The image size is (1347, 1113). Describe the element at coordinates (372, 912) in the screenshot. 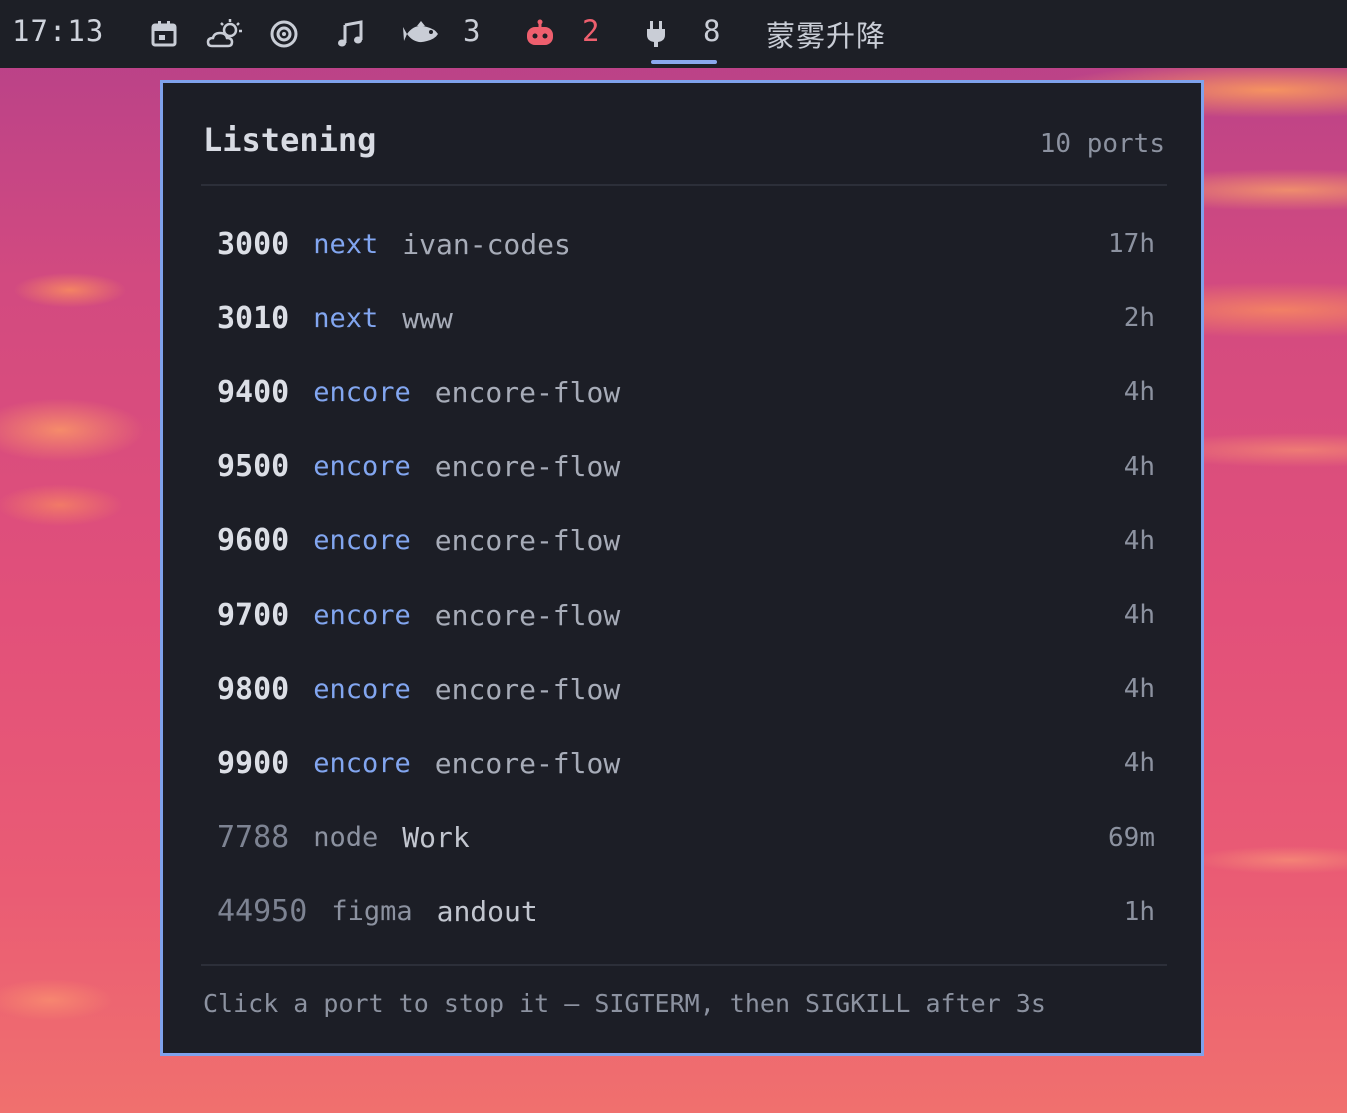

I see `process-name: figma` at that location.